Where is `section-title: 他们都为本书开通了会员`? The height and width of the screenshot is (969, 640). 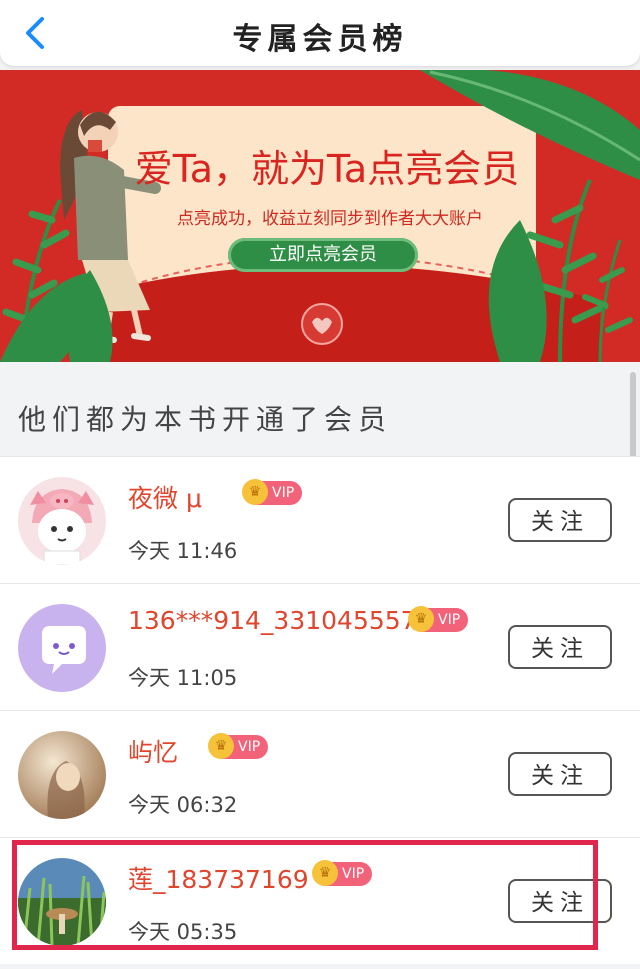
section-title: 他们都为本书开通了会员 is located at coordinates (205, 419).